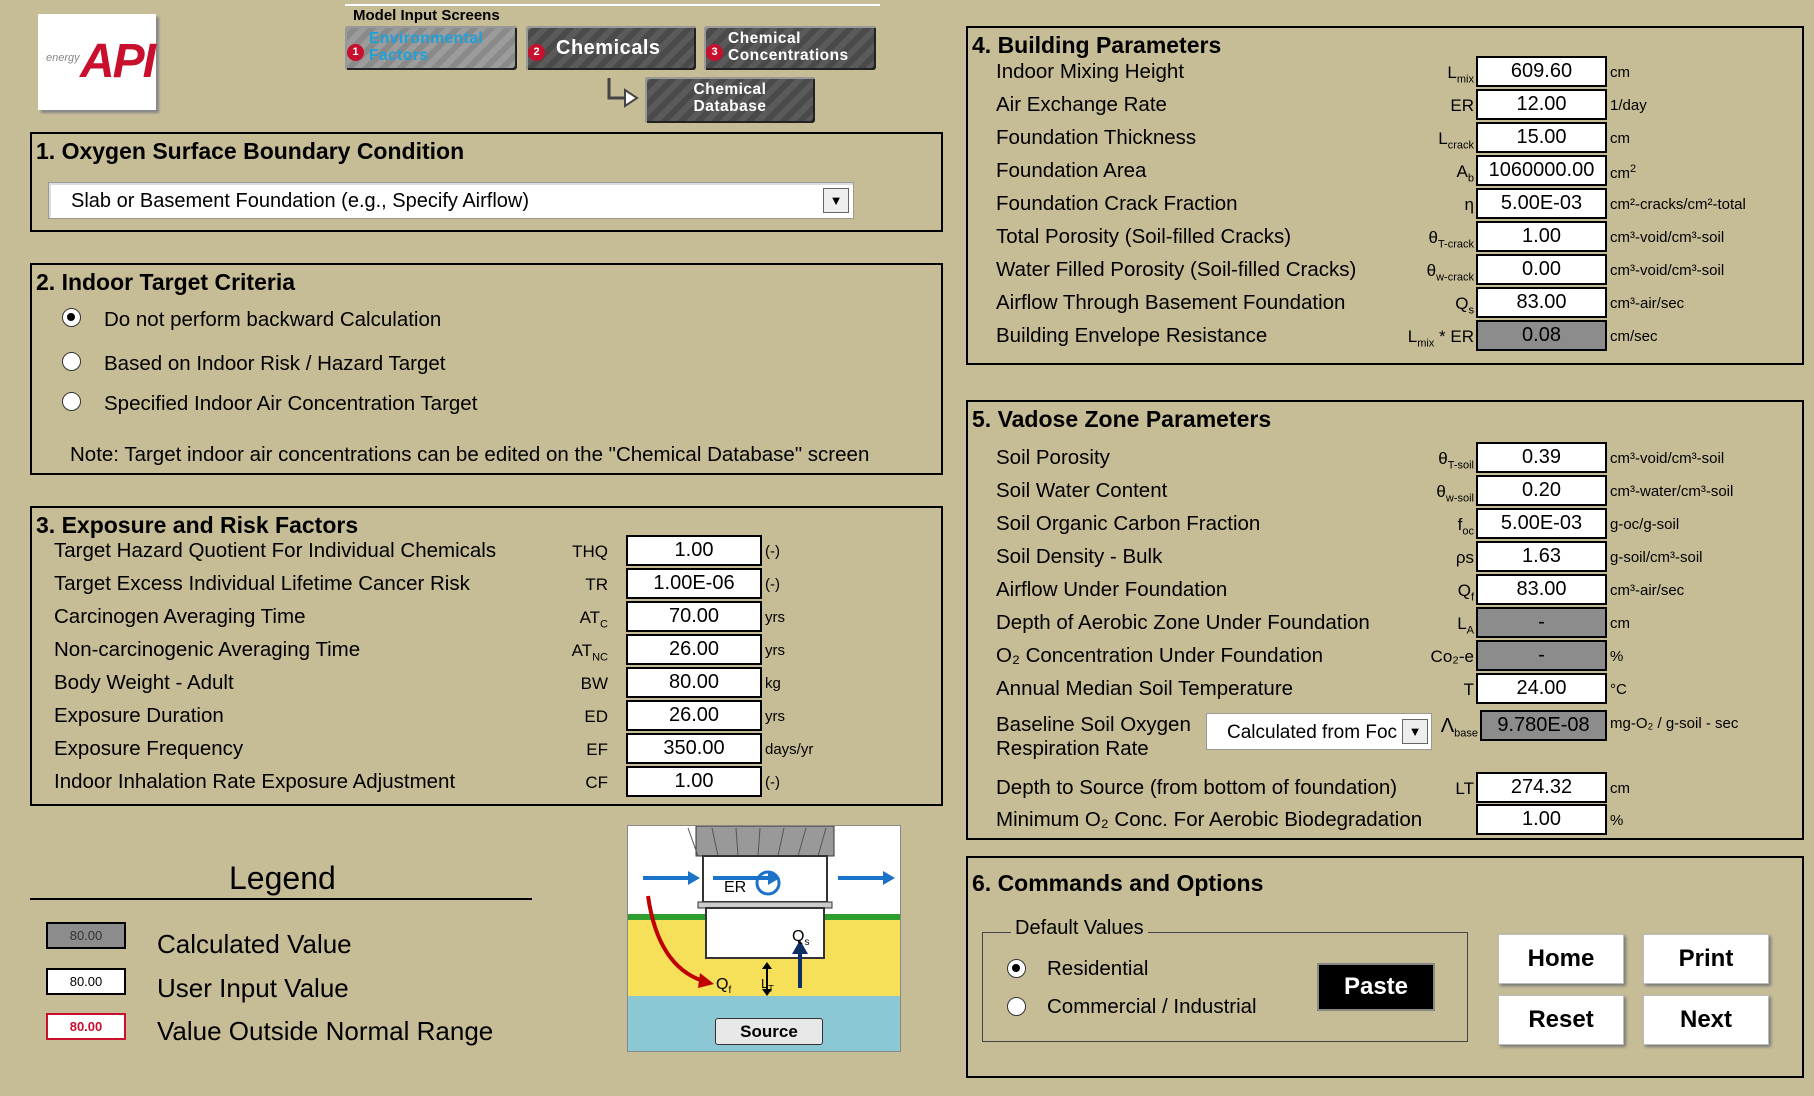 This screenshot has width=1814, height=1096. I want to click on param-unit: cm³-water/cm³-soil, so click(1671, 491).